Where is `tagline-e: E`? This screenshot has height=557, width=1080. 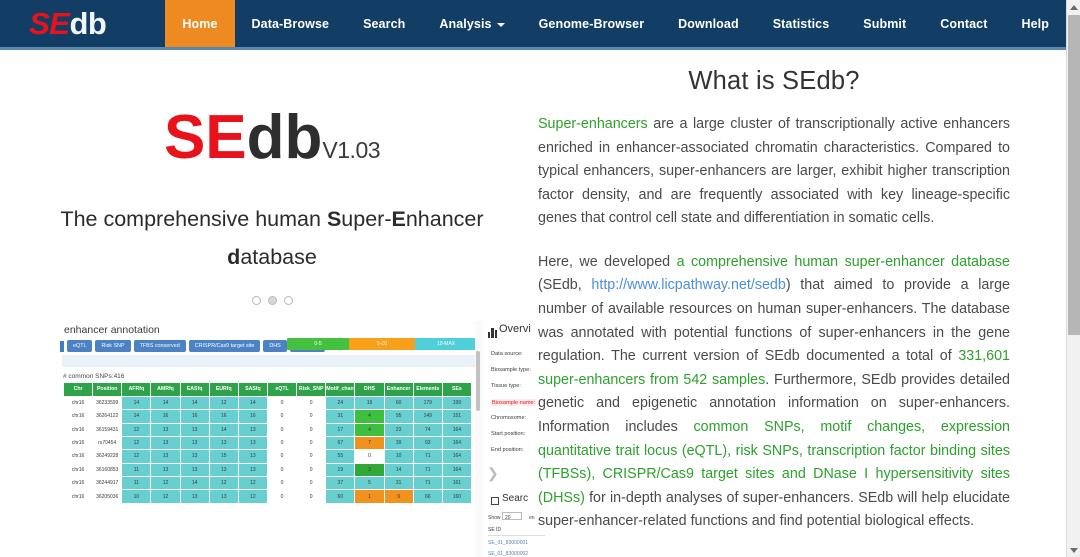
tagline-e: E is located at coordinates (398, 219).